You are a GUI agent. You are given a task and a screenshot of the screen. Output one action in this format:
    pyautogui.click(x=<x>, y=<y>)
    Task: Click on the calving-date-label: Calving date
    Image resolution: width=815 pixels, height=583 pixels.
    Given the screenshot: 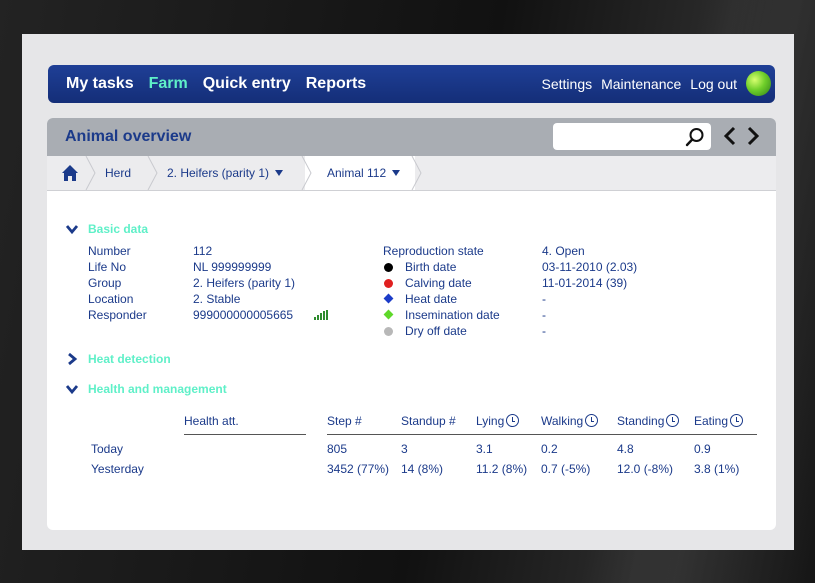 What is the action you would take?
    pyautogui.click(x=438, y=283)
    